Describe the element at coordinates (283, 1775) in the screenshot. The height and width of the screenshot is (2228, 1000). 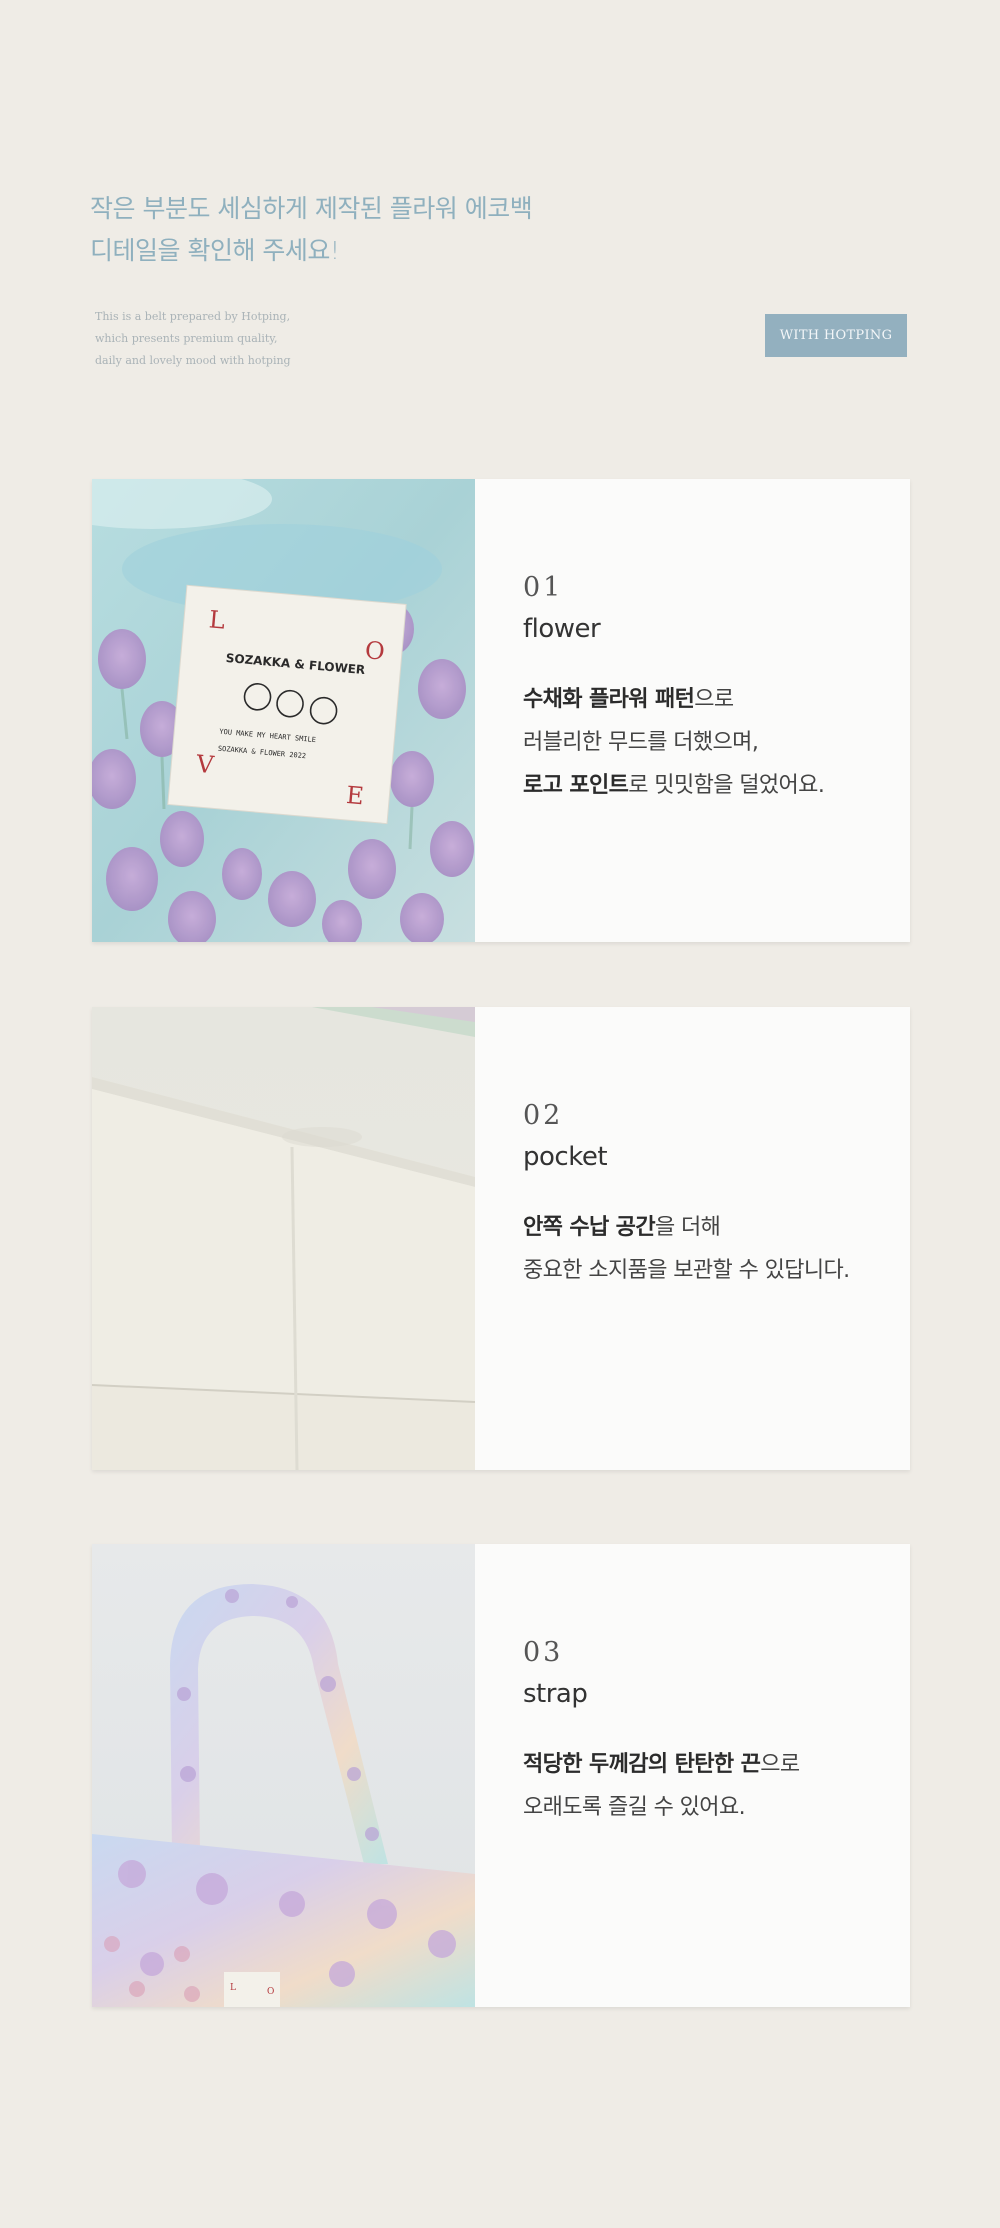
I see `strap-photo: L O` at that location.